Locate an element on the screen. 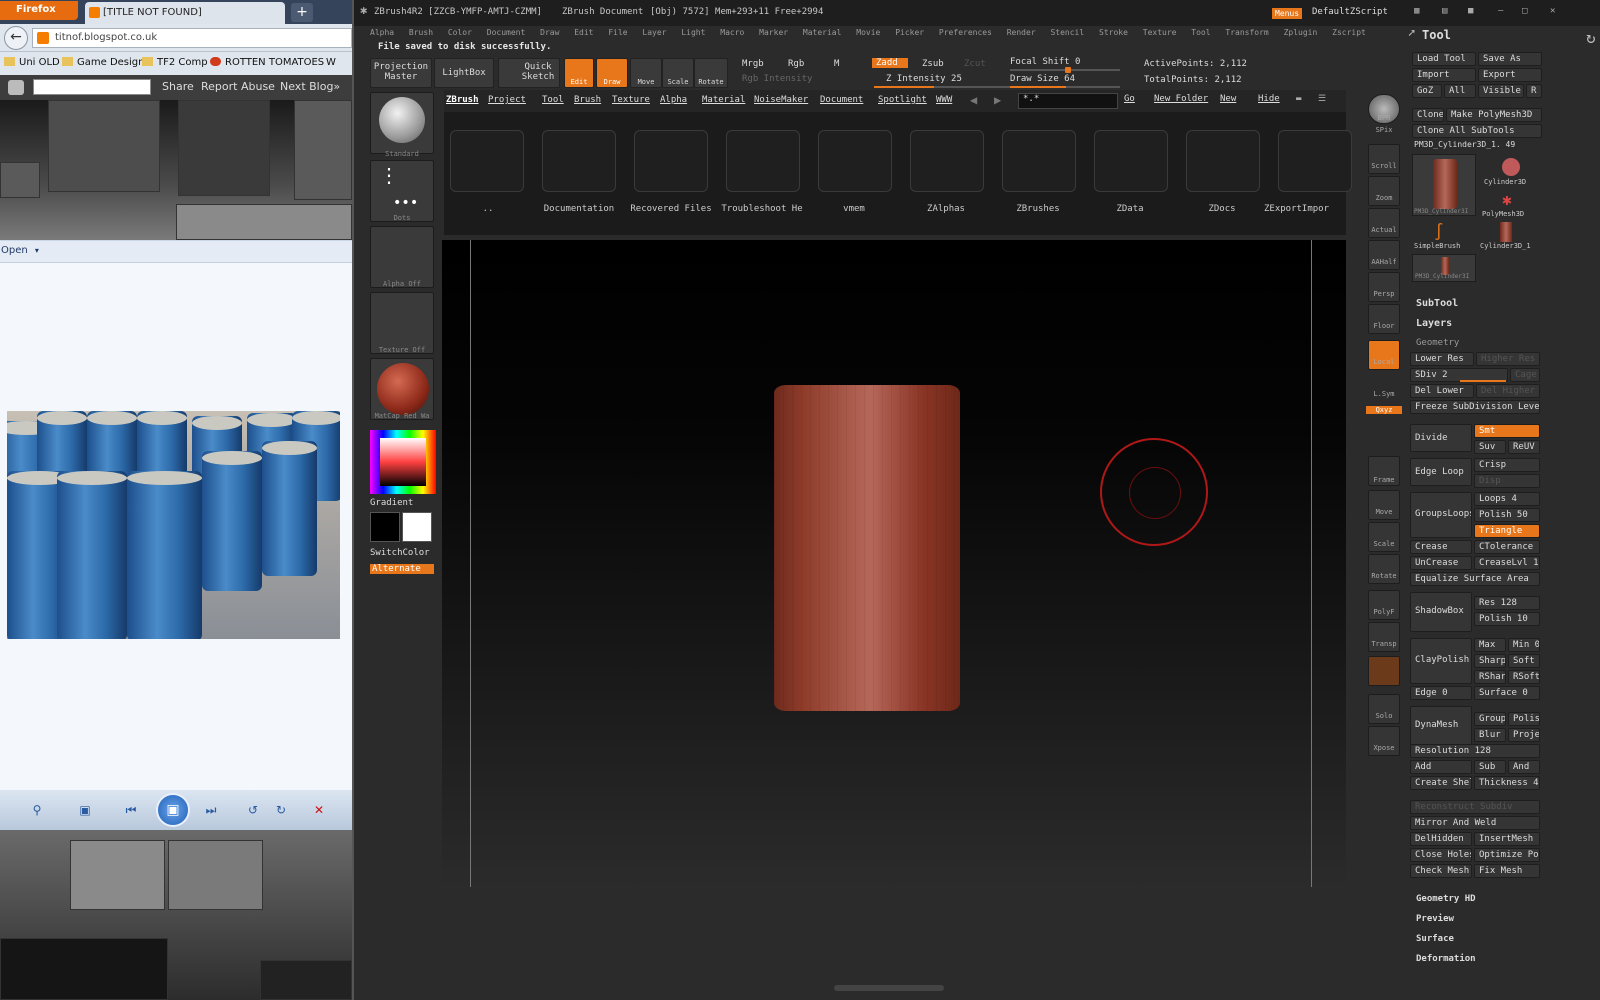  secondary-color-swatch is located at coordinates (385, 527).